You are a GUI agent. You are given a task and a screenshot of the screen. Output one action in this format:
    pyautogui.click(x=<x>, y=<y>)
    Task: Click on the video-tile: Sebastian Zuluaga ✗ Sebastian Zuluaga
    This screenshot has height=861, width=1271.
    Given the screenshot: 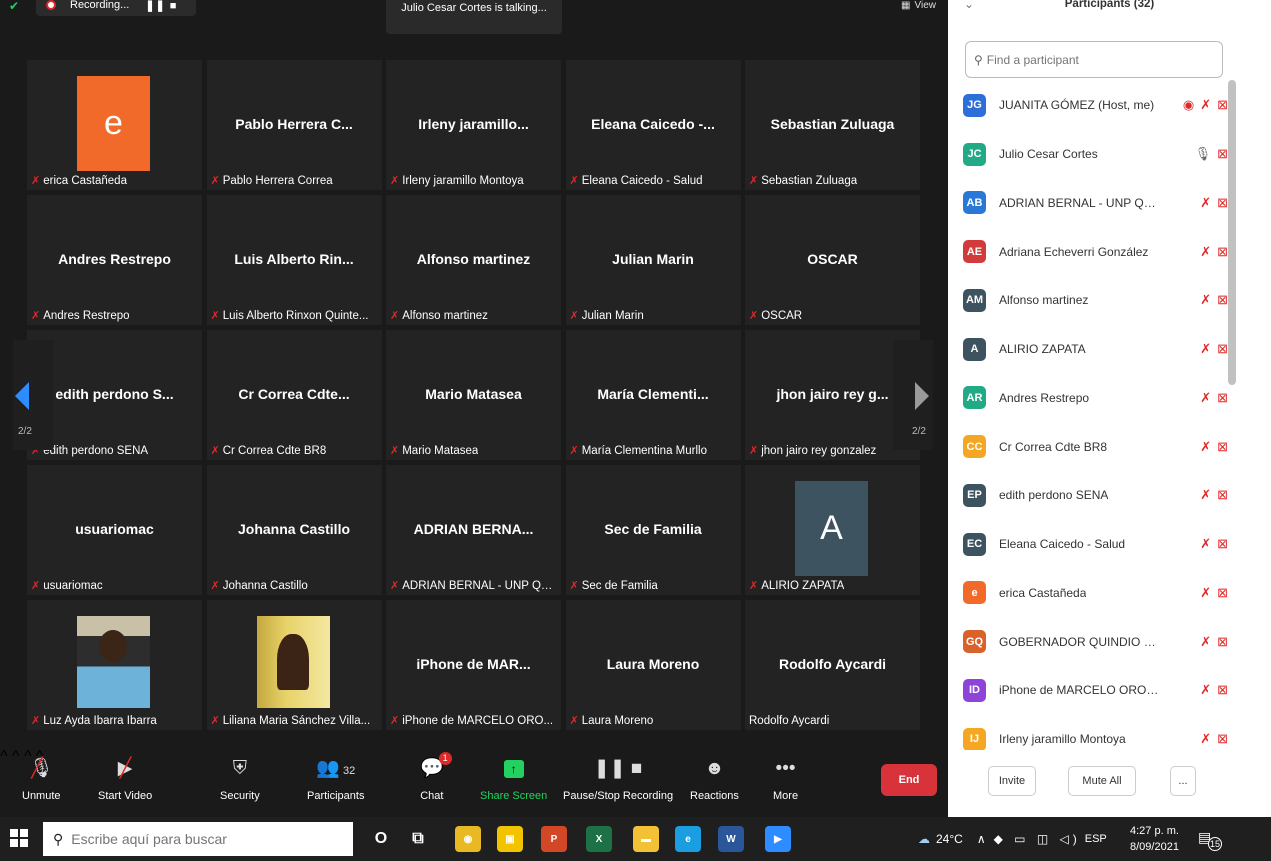 What is the action you would take?
    pyautogui.click(x=832, y=125)
    